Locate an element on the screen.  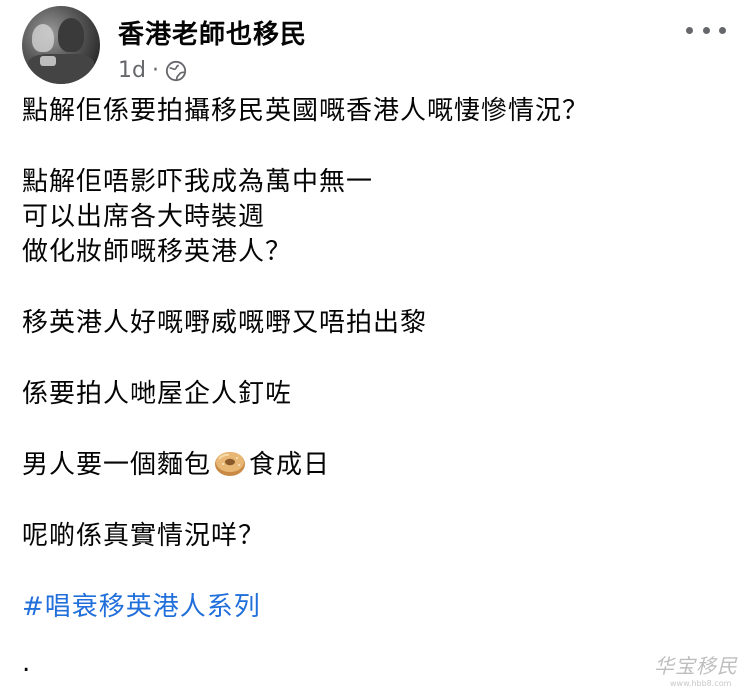
post-line: 做化妝師嘅移英港人？ is located at coordinates (157, 252).